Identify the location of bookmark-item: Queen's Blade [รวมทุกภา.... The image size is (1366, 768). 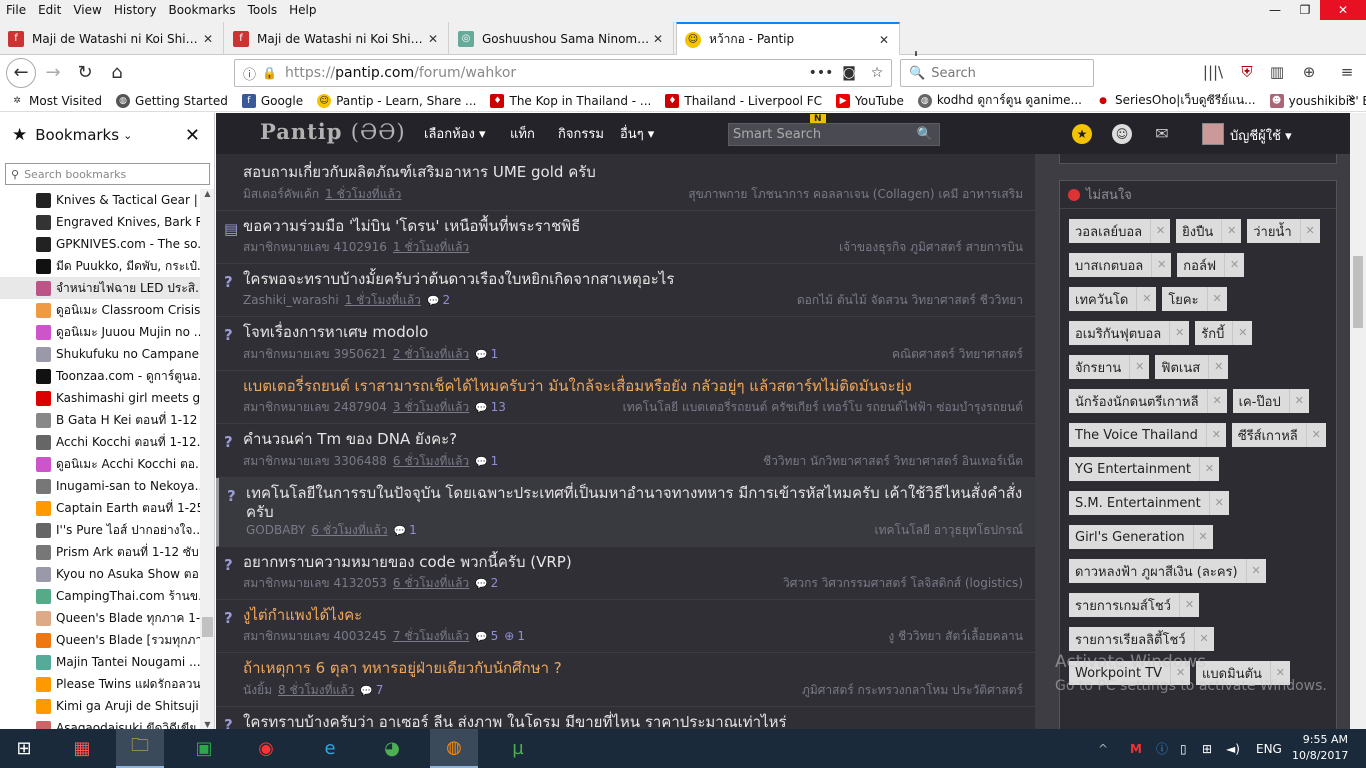
(100, 640).